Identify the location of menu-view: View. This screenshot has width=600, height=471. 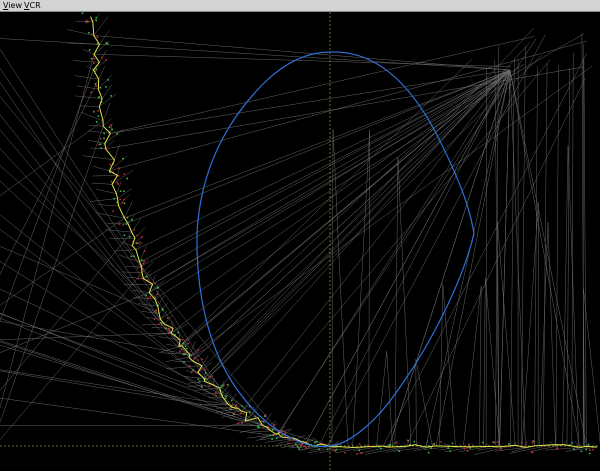
(12, 5).